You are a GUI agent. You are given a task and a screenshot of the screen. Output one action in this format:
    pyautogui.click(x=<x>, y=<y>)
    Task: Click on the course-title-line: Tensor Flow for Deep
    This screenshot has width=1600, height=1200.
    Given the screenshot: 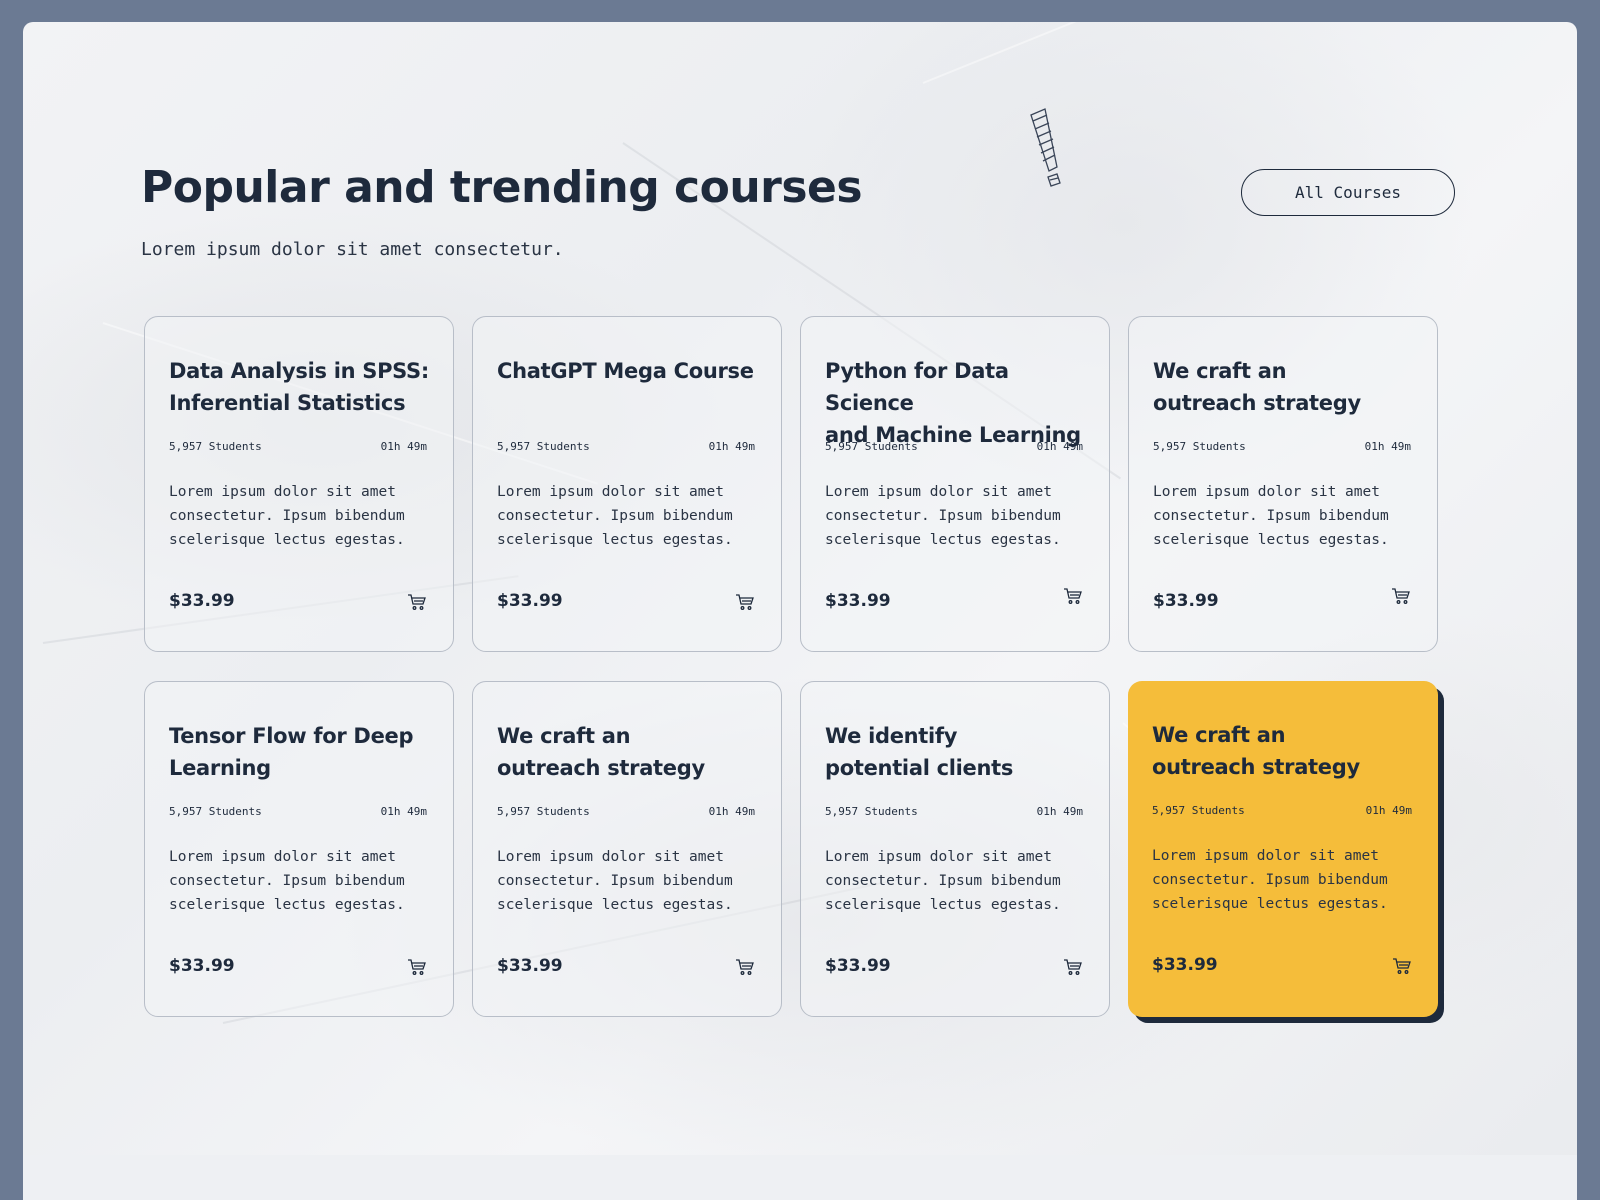 What is the action you would take?
    pyautogui.click(x=291, y=736)
    